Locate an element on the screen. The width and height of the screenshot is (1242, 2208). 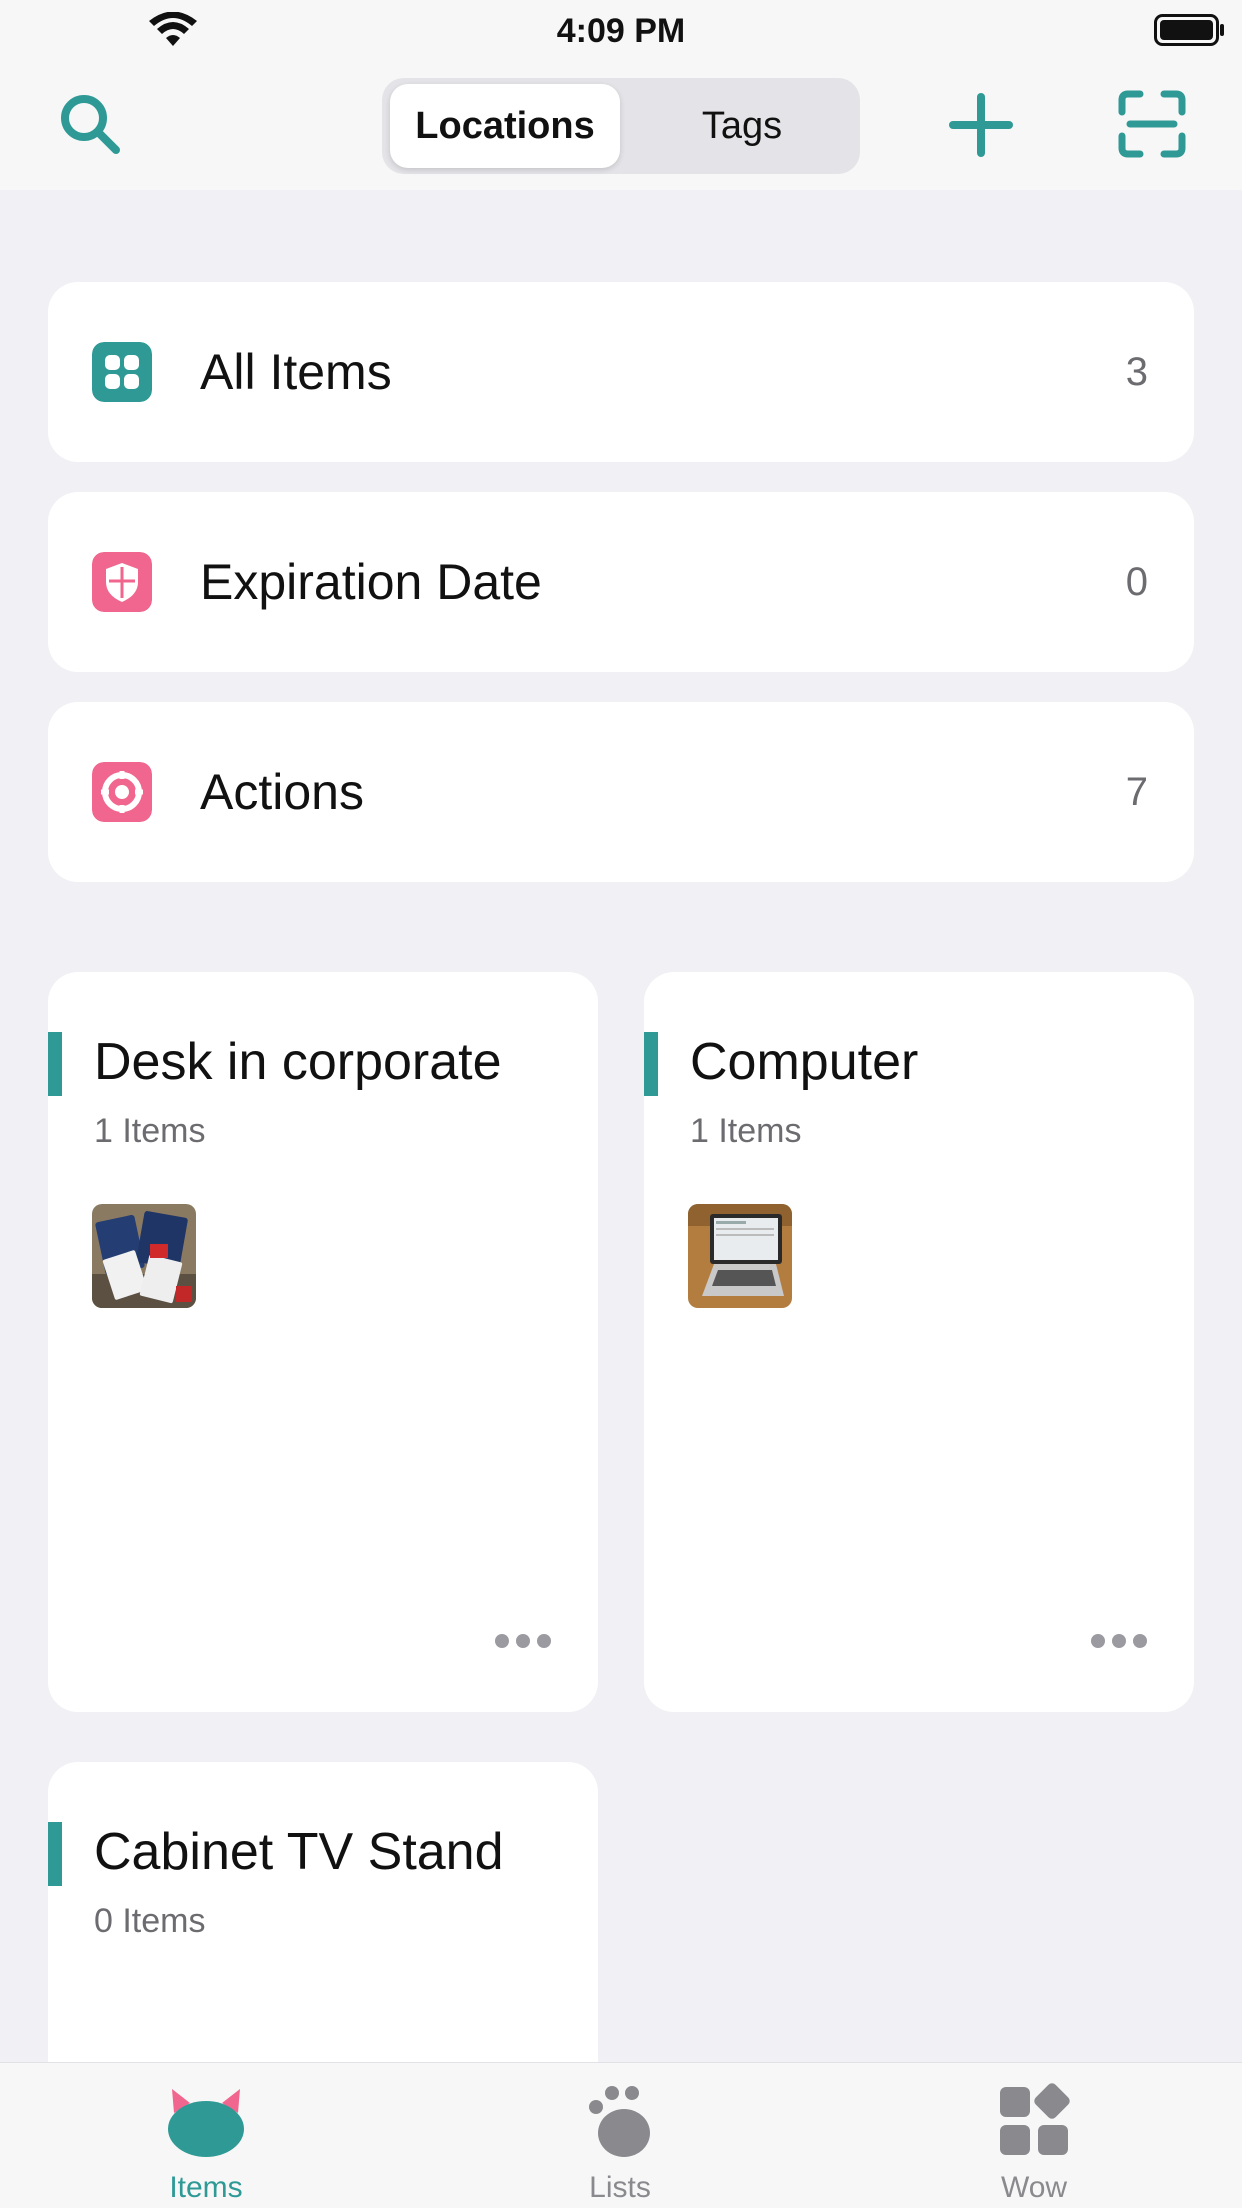
segment-tags: Tags is located at coordinates (742, 126).